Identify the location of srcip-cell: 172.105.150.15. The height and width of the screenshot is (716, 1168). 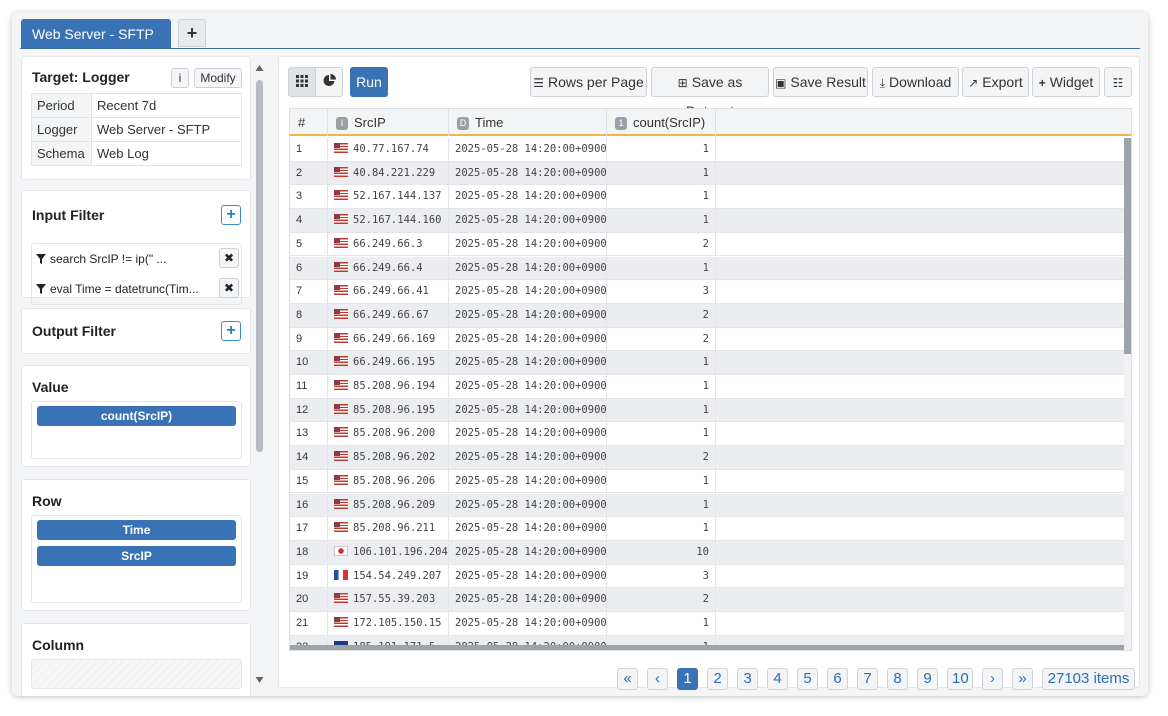
(388, 623).